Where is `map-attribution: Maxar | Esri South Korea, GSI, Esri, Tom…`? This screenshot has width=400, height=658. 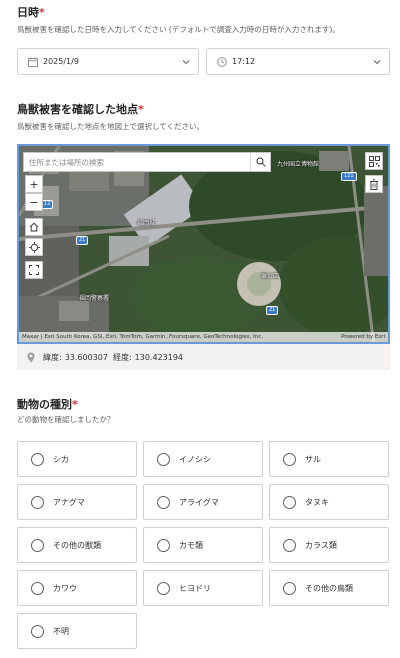
map-attribution: Maxar | Esri South Korea, GSI, Esri, Tom… is located at coordinates (203, 337).